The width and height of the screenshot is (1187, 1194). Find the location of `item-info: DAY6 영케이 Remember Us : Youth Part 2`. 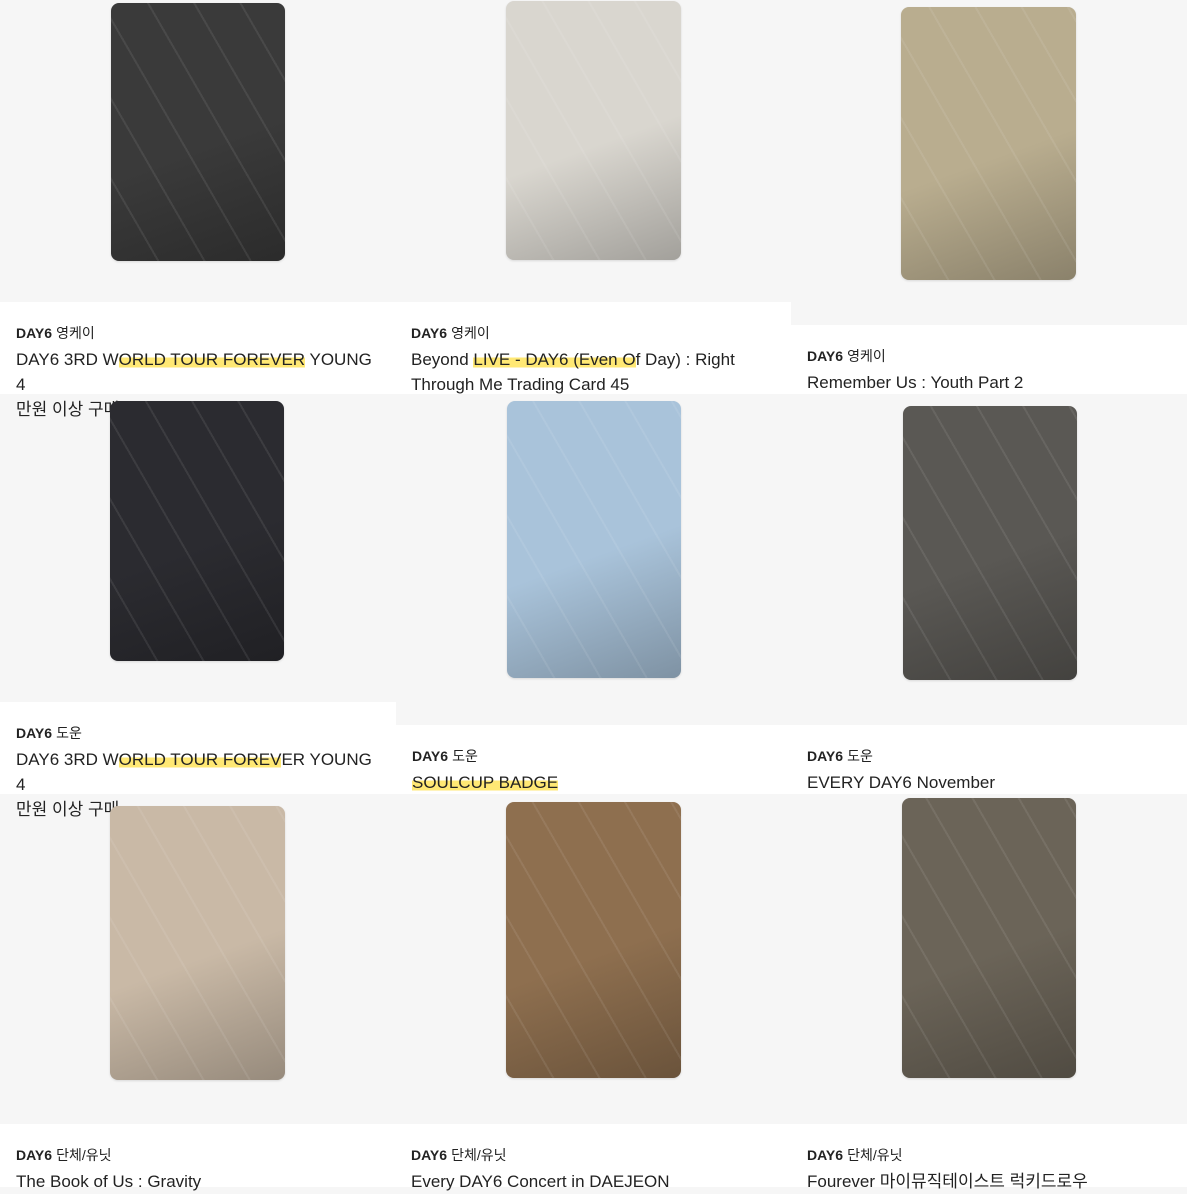

item-info: DAY6 영케이 Remember Us : Youth Part 2 is located at coordinates (989, 359).